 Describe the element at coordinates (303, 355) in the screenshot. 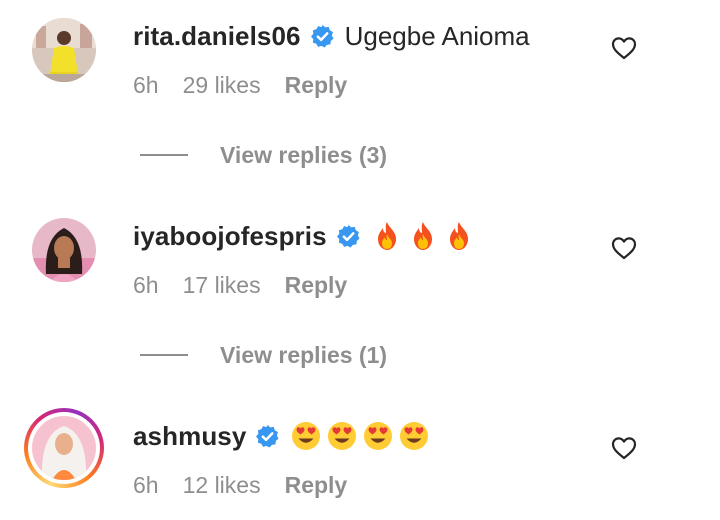

I see `view-replies-button: View replies (1)` at that location.